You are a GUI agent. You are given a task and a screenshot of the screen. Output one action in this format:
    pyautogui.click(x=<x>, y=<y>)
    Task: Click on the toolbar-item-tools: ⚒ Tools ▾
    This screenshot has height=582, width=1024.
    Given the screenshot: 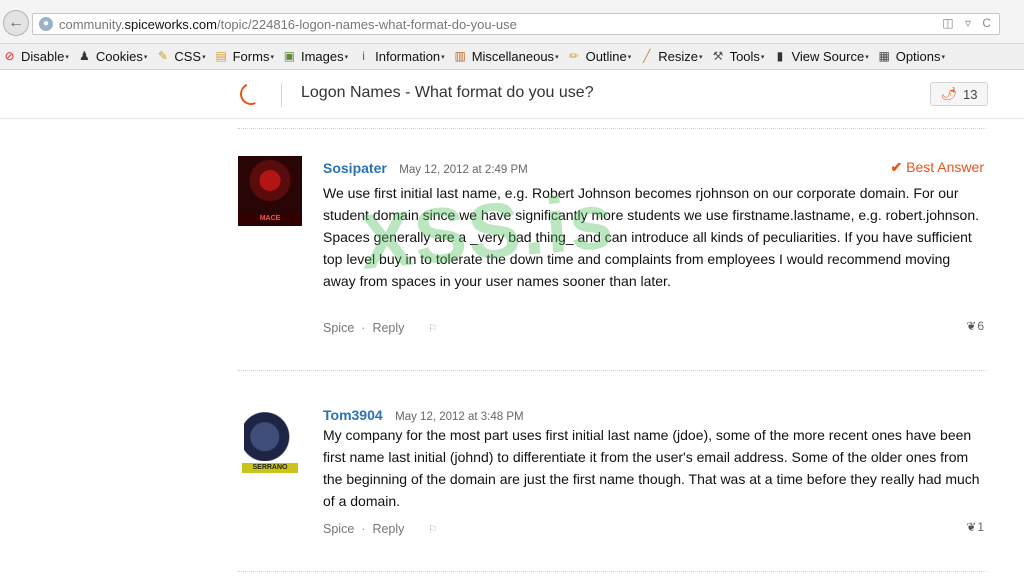 What is the action you would take?
    pyautogui.click(x=738, y=56)
    